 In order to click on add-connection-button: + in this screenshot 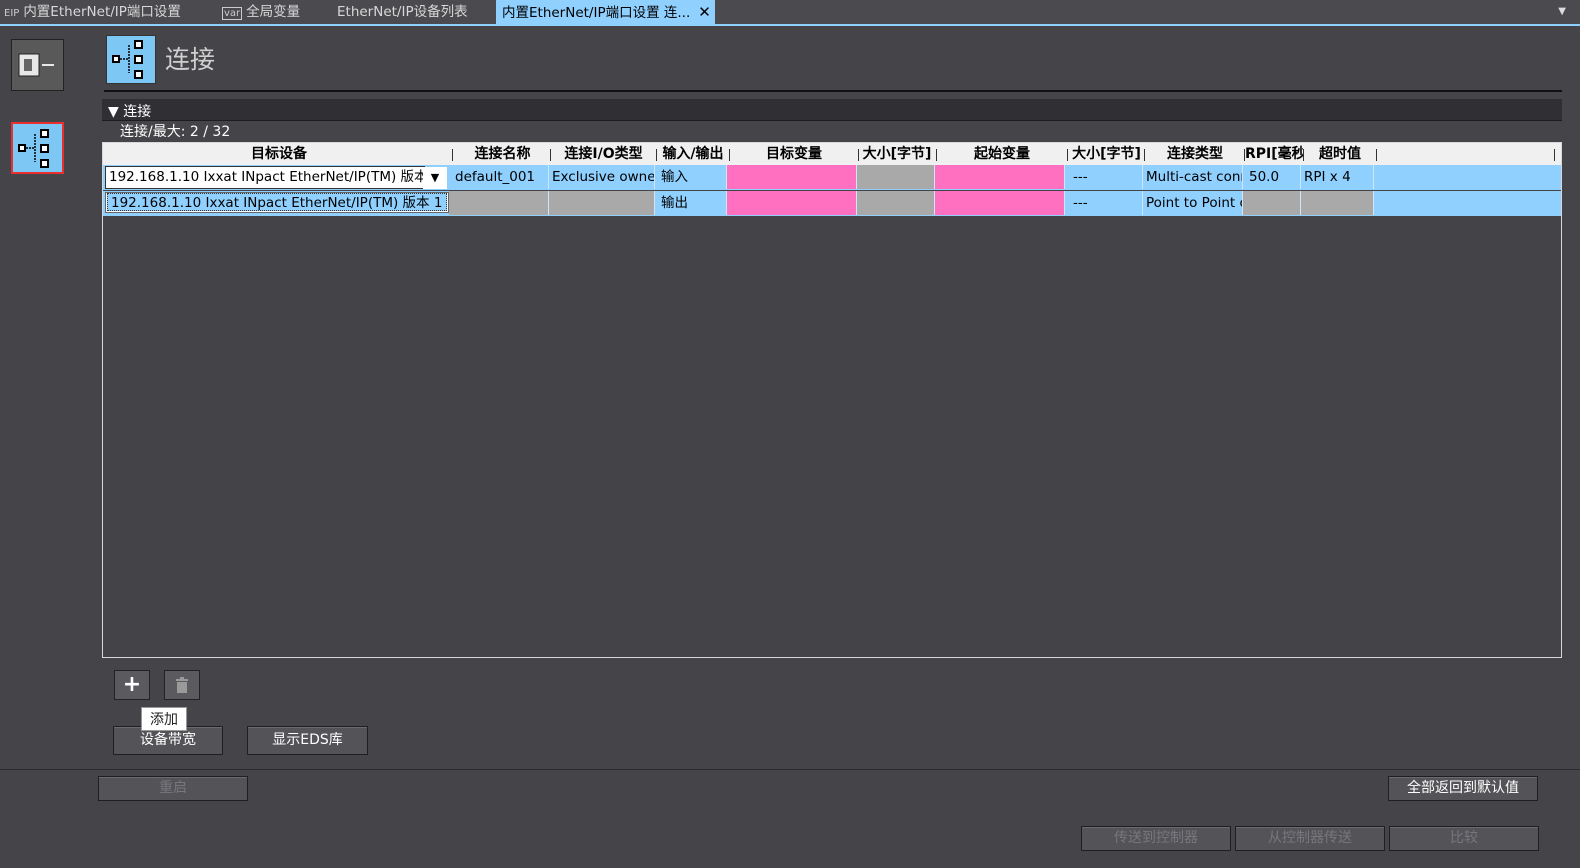, I will do `click(132, 685)`.